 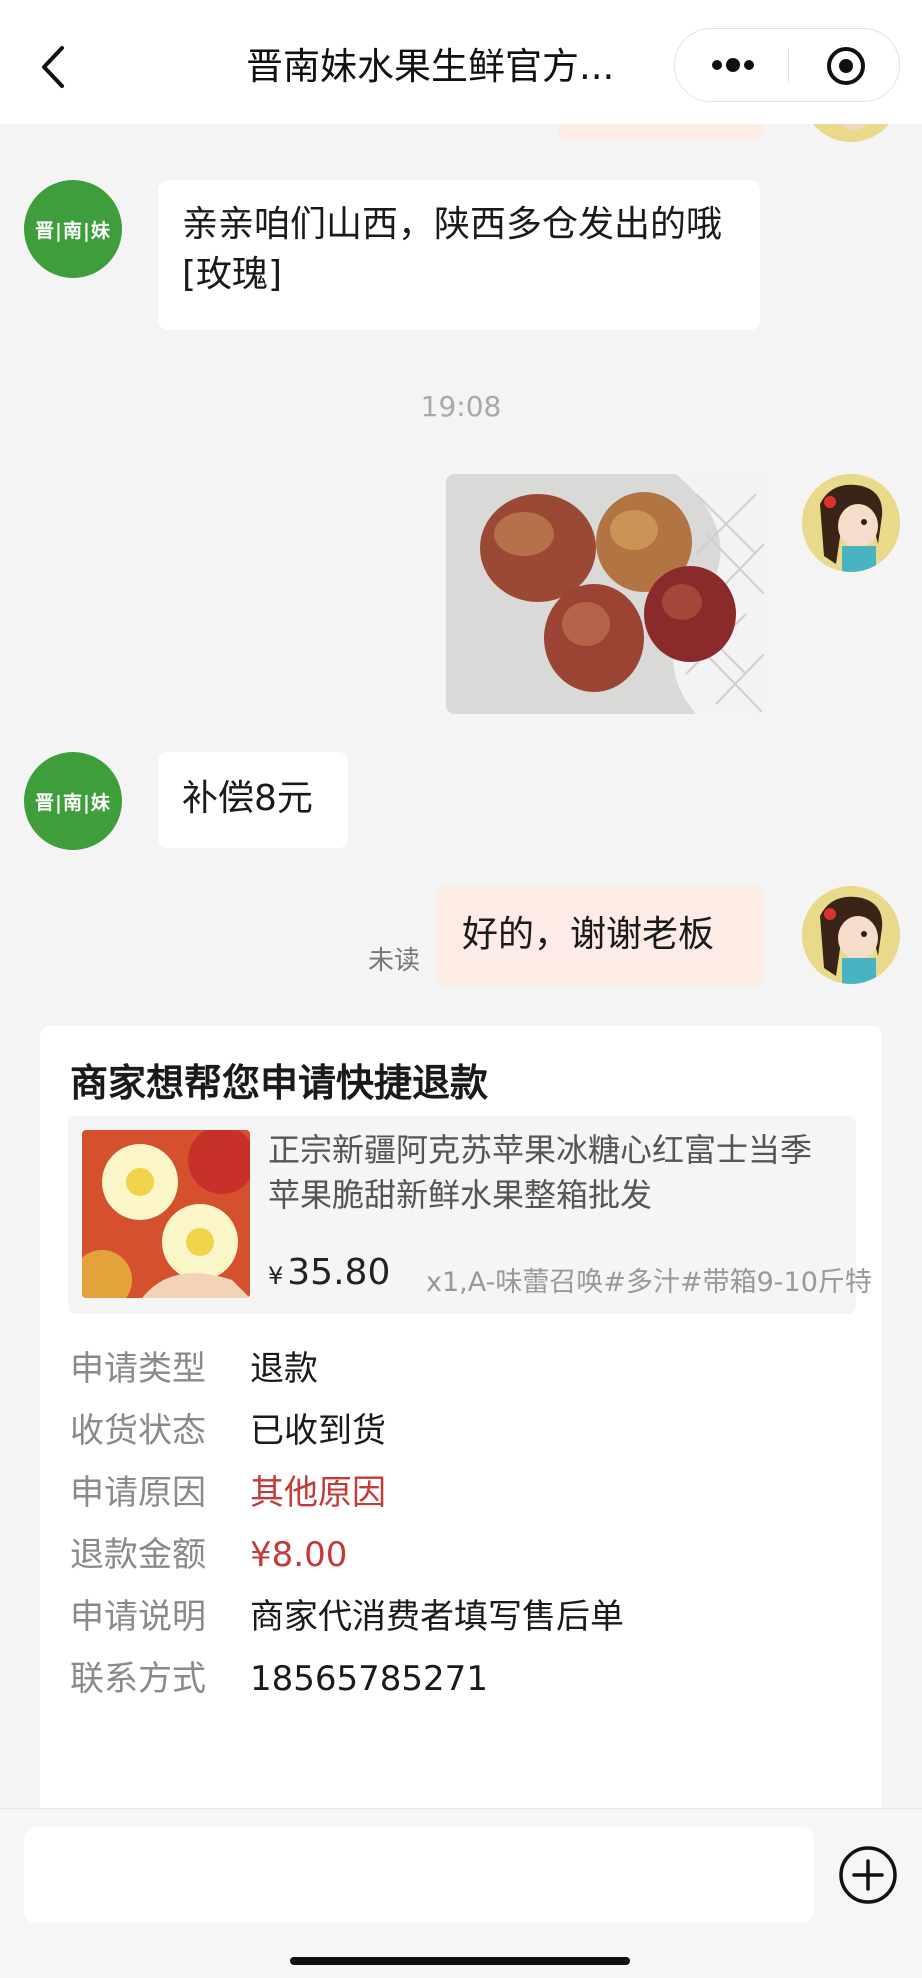 I want to click on unread-status: 未读, so click(x=394, y=961).